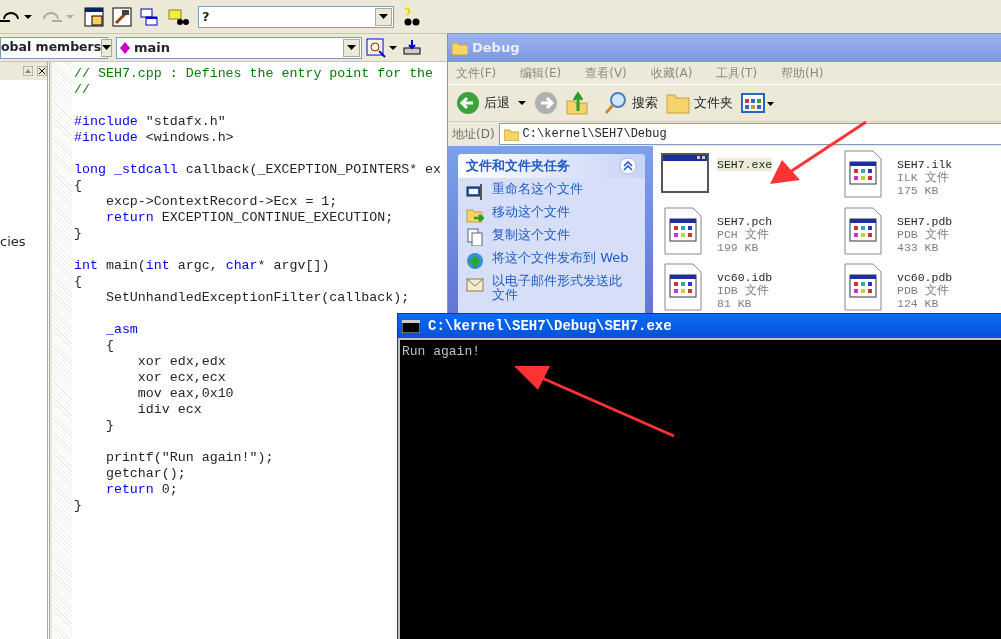 Image resolution: width=1001 pixels, height=639 pixels. I want to click on code-line: // SEH7.cpp : Defines the entry point for the, so click(254, 73).